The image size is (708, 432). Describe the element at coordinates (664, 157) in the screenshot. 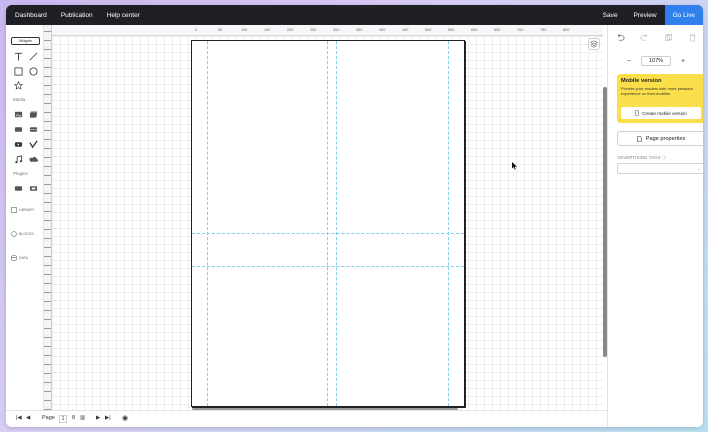

I see `info-icon: ⓘ` at that location.